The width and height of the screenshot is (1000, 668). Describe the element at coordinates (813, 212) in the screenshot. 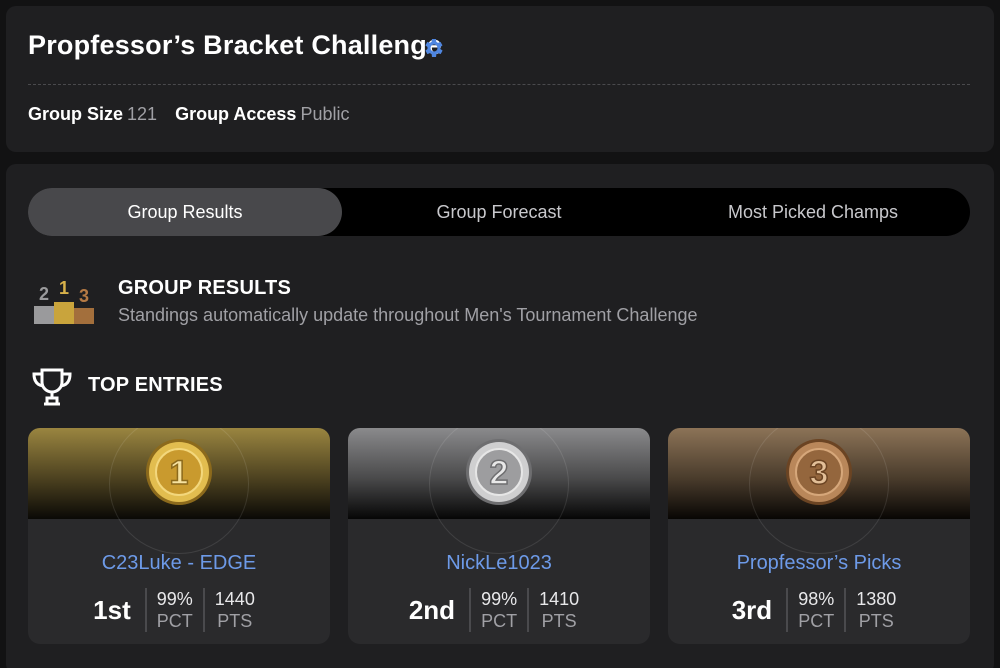

I see `tab-most-picked-champs: Most Picked Champs` at that location.